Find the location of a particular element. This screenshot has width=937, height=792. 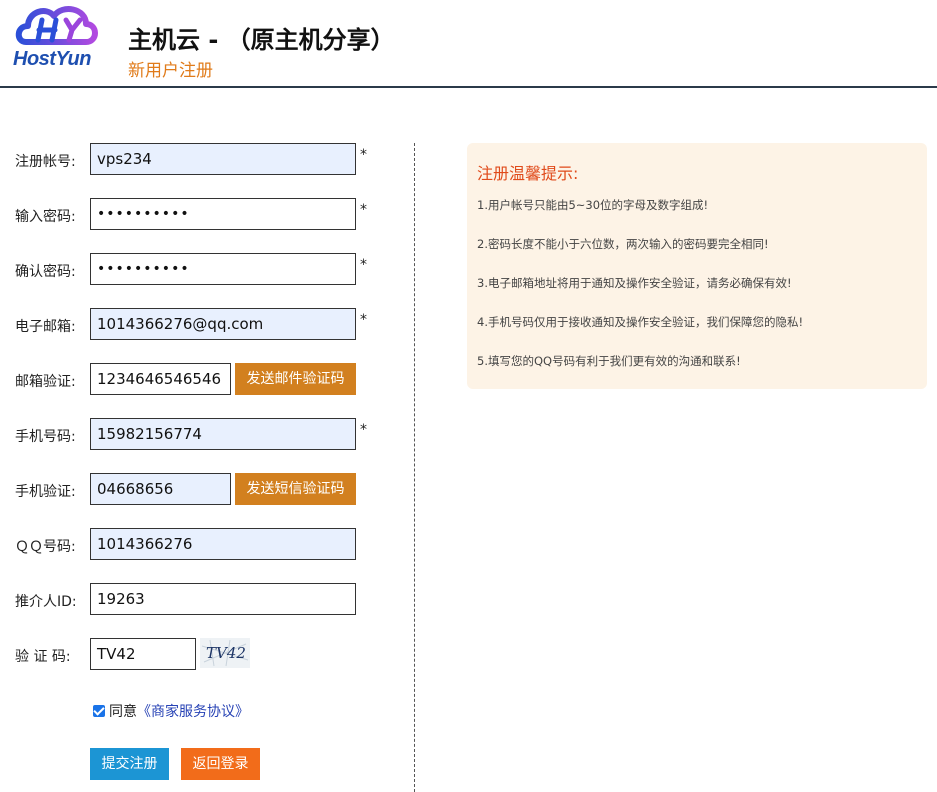

agree-row: 同意《商家服务协议》 is located at coordinates (171, 711).